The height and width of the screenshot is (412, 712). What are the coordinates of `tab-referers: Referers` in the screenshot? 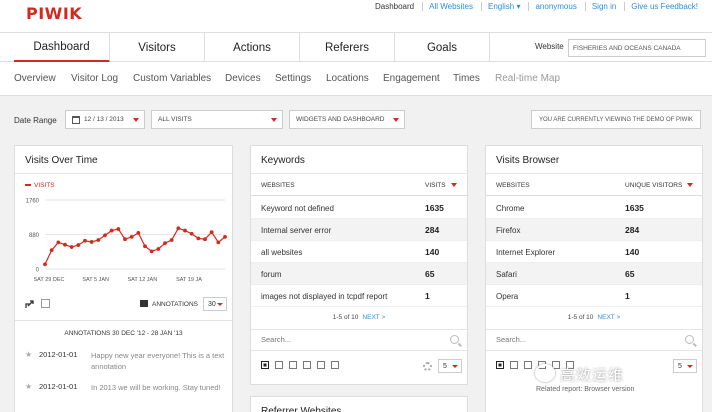 It's located at (347, 47).